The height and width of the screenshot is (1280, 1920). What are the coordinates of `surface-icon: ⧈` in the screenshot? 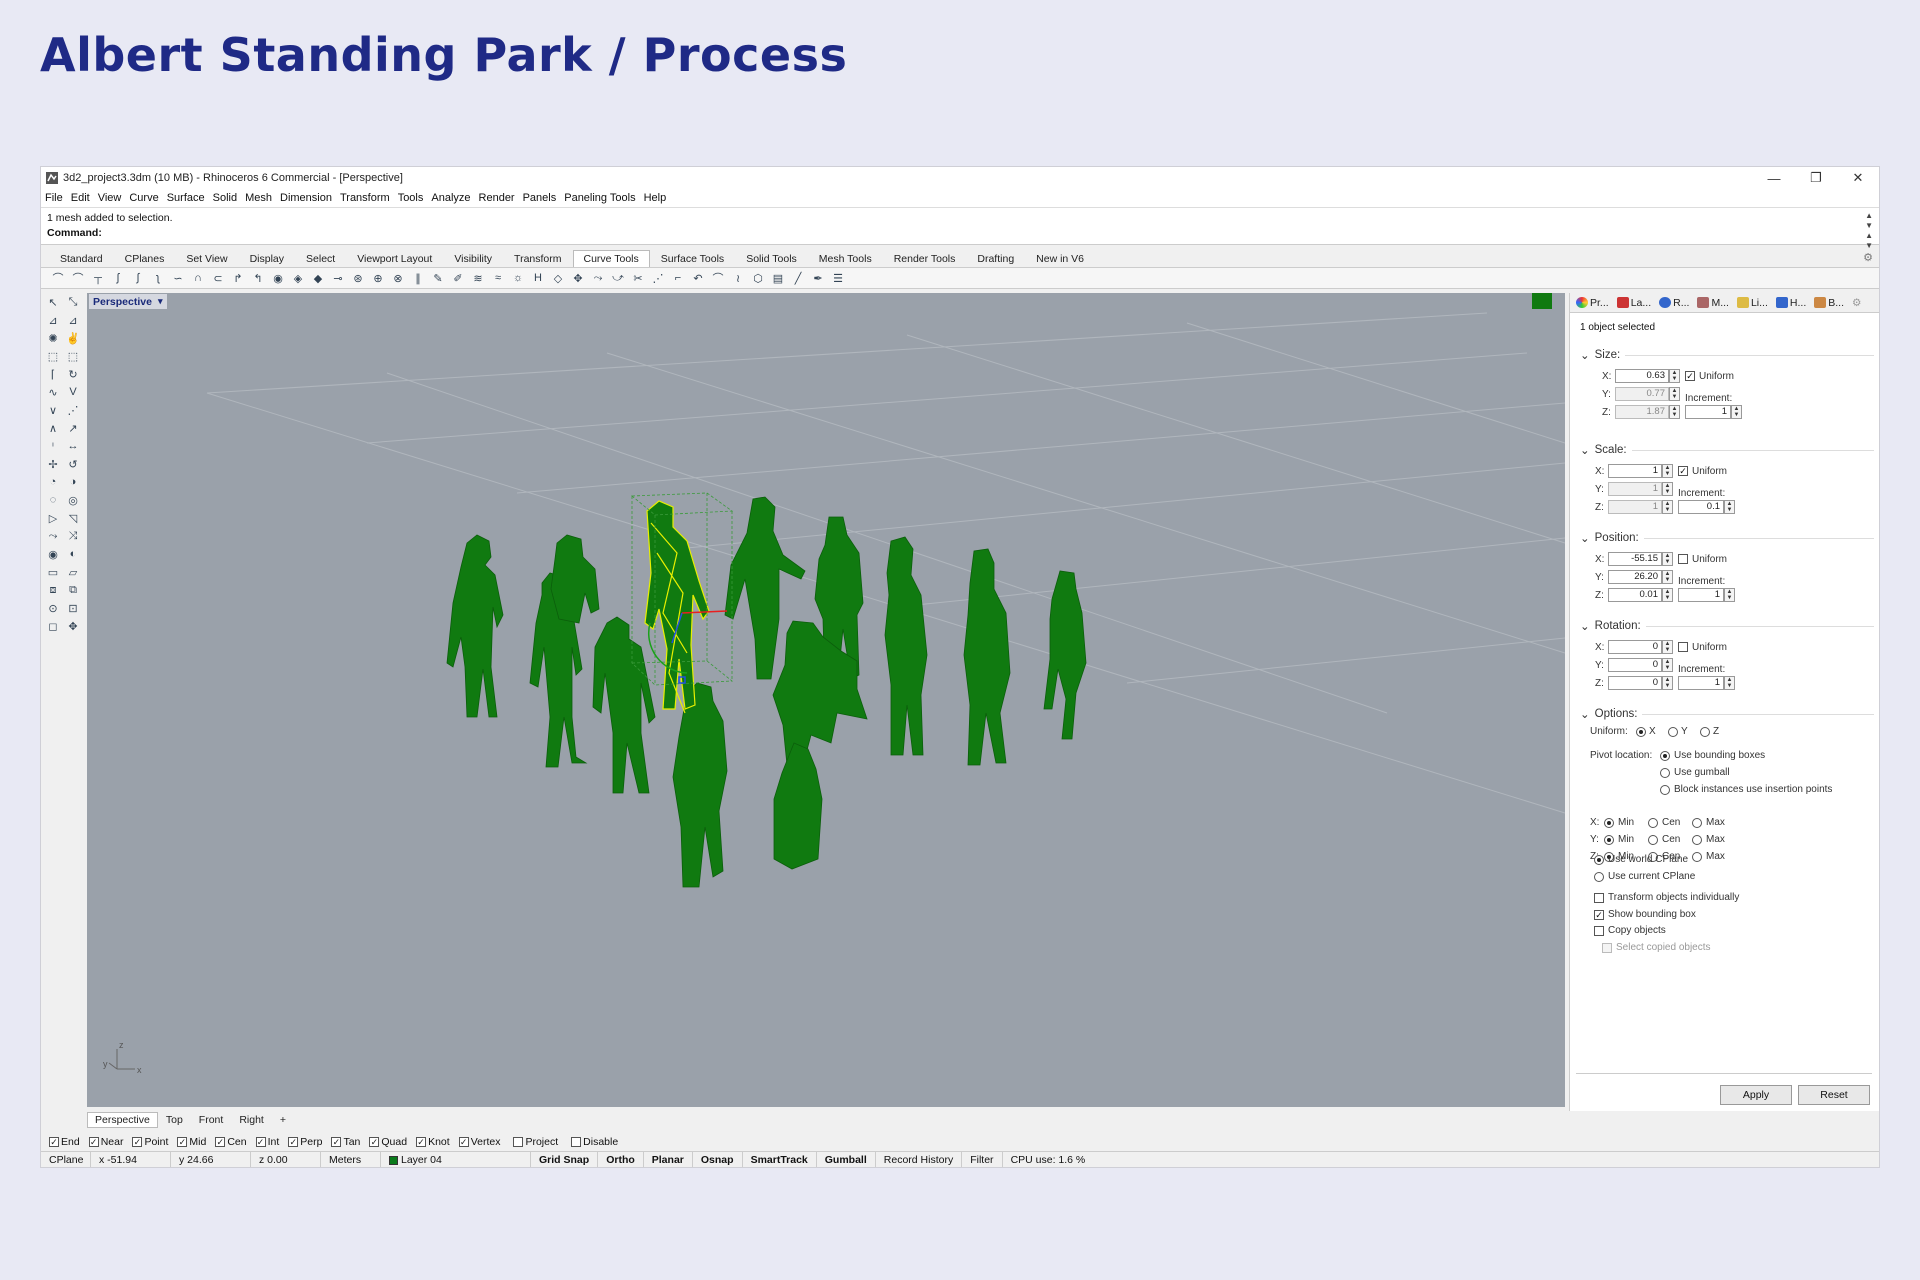 It's located at (53, 590).